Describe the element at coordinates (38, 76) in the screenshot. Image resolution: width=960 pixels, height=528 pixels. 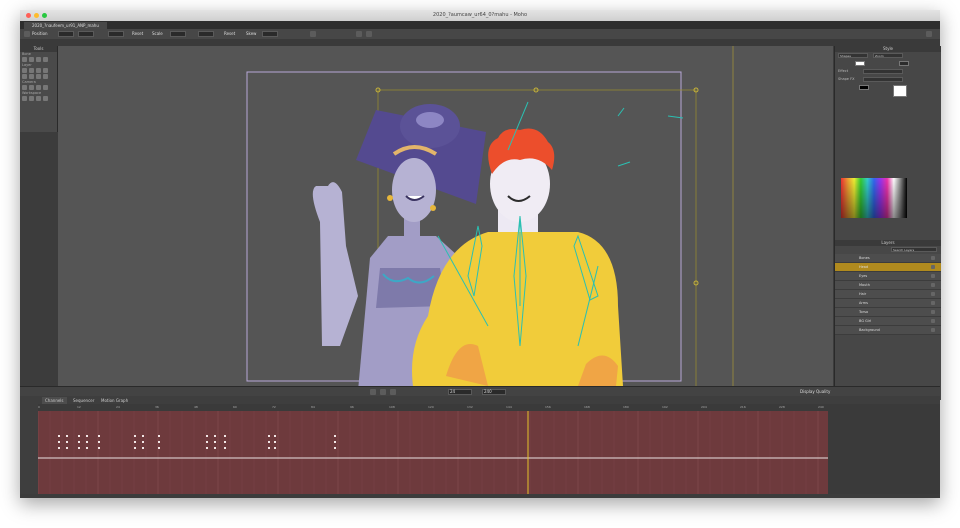
I see `text-icon` at that location.